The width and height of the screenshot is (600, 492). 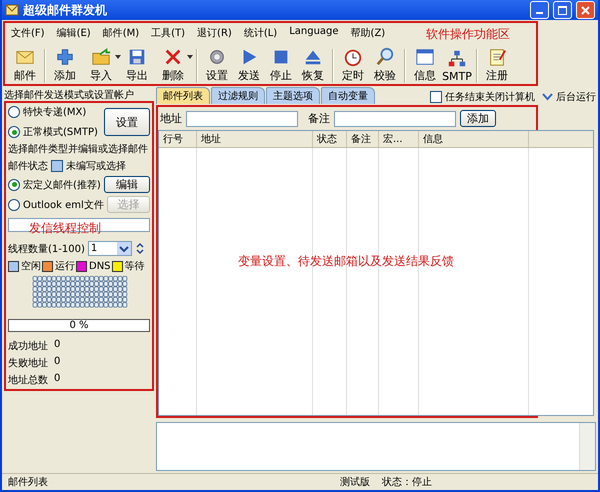 I want to click on window-title: 超级邮件群发机, so click(x=65, y=10).